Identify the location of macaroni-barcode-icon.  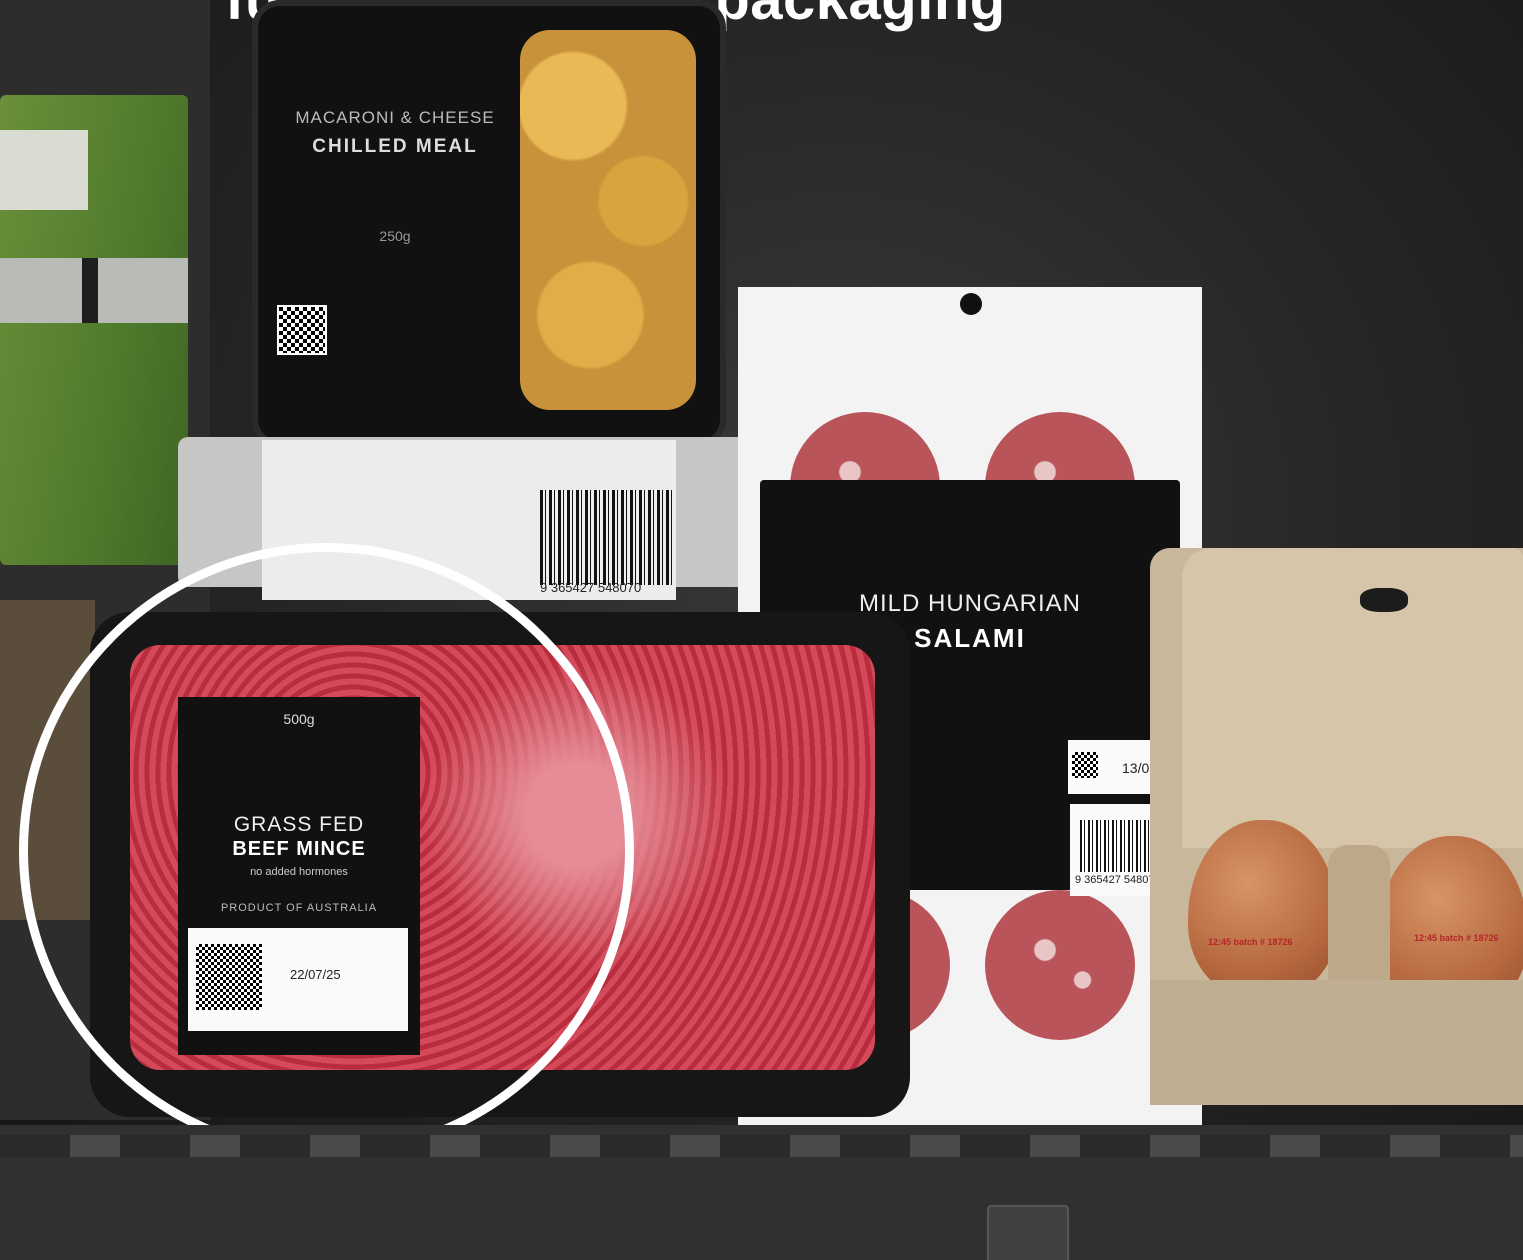
(606, 537).